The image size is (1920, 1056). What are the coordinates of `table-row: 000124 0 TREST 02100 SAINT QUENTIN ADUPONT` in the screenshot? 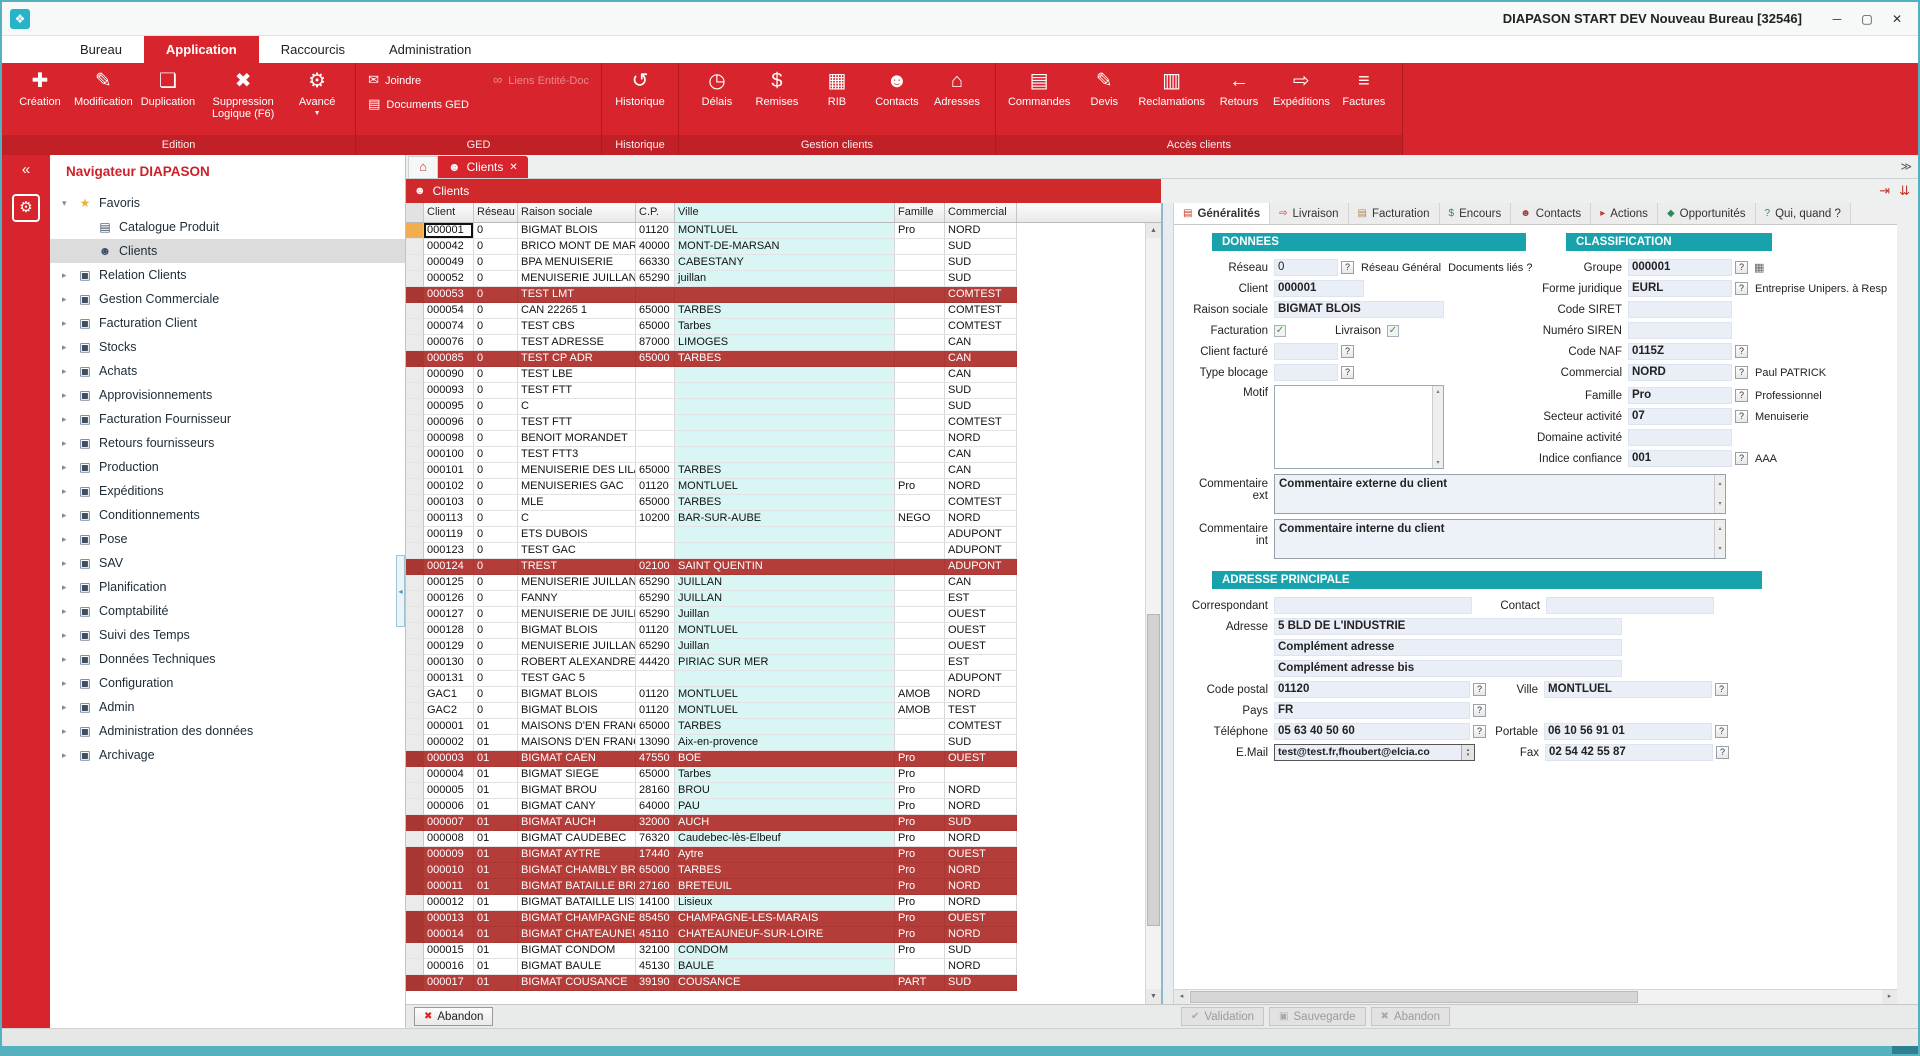 It's located at (783, 567).